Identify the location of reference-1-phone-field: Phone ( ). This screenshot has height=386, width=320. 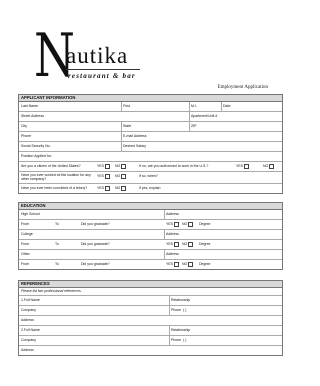
(178, 310).